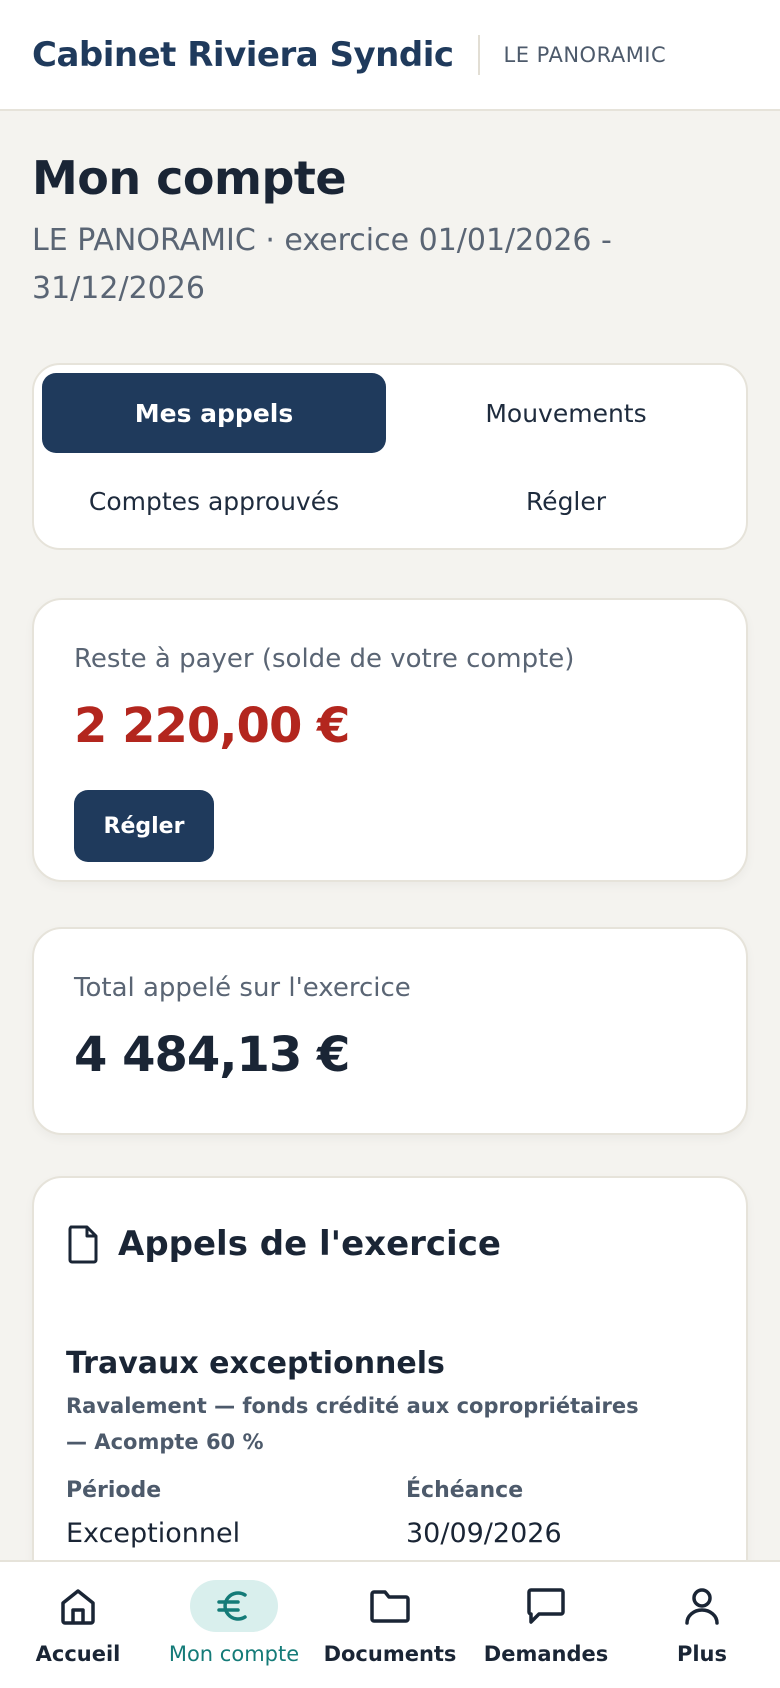  Describe the element at coordinates (546, 1654) in the screenshot. I see `nav-label-demandes: Demandes` at that location.